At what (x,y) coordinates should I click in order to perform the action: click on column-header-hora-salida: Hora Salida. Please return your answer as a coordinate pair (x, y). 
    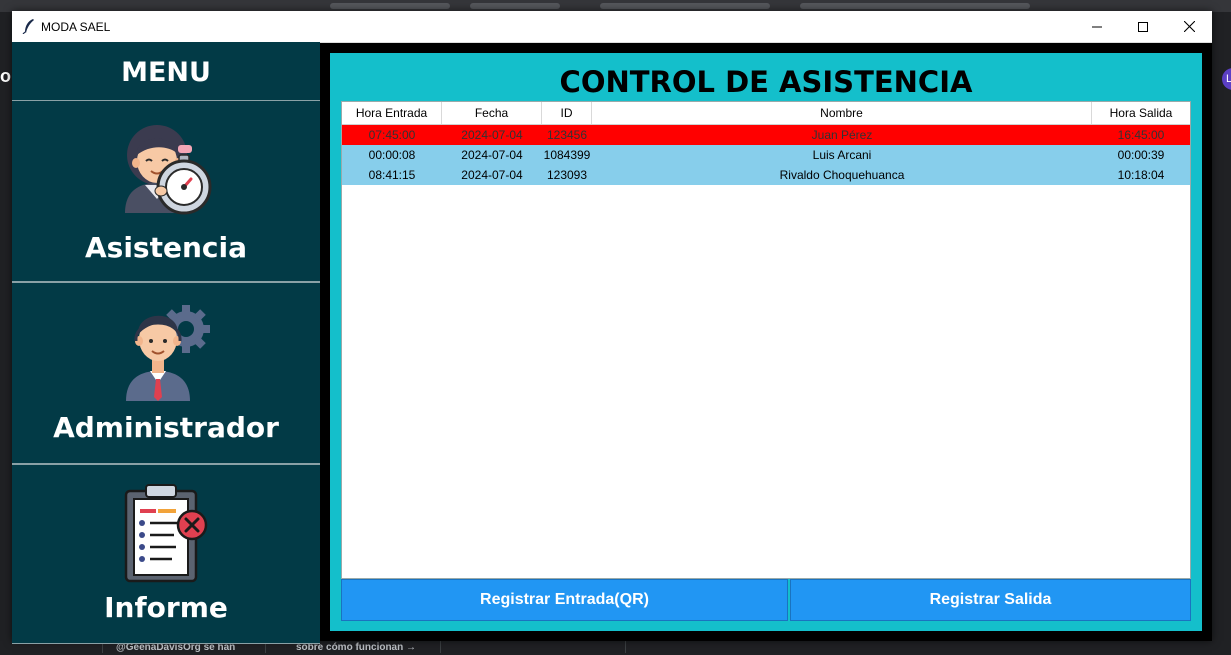
    Looking at the image, I should click on (1141, 113).